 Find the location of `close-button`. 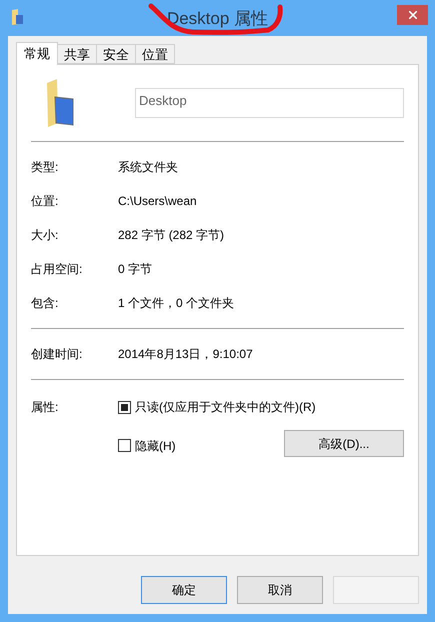

close-button is located at coordinates (412, 15).